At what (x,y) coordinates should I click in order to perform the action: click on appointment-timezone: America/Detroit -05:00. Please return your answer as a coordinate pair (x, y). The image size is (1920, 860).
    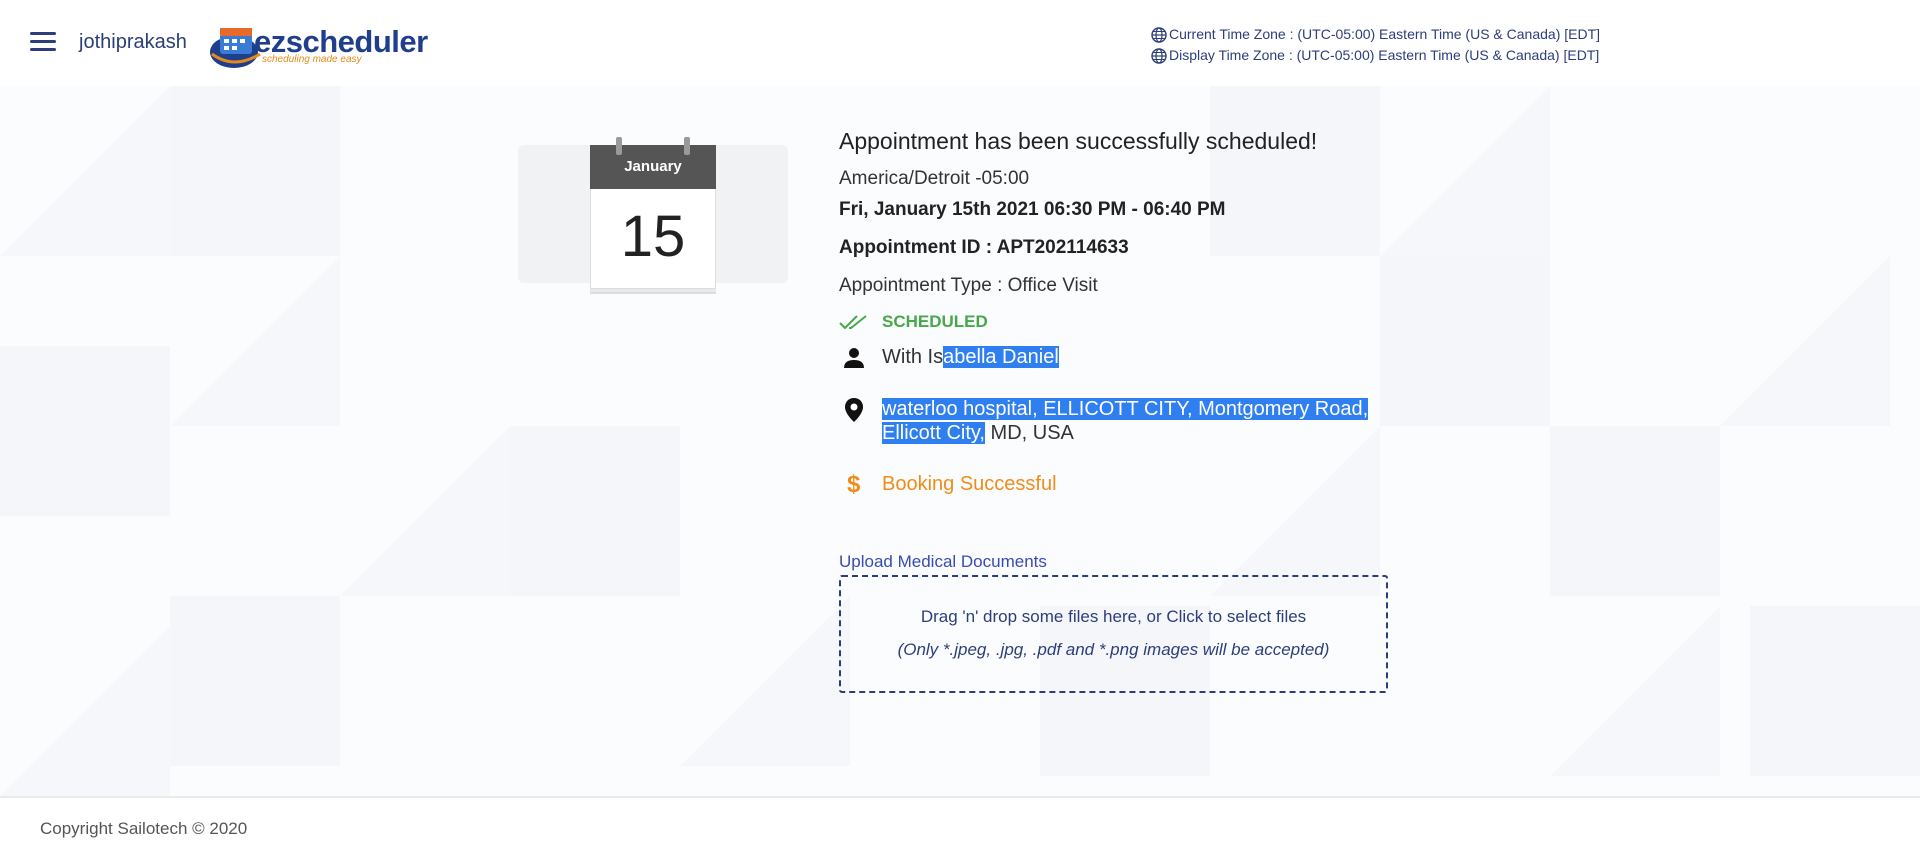
    Looking at the image, I should click on (934, 178).